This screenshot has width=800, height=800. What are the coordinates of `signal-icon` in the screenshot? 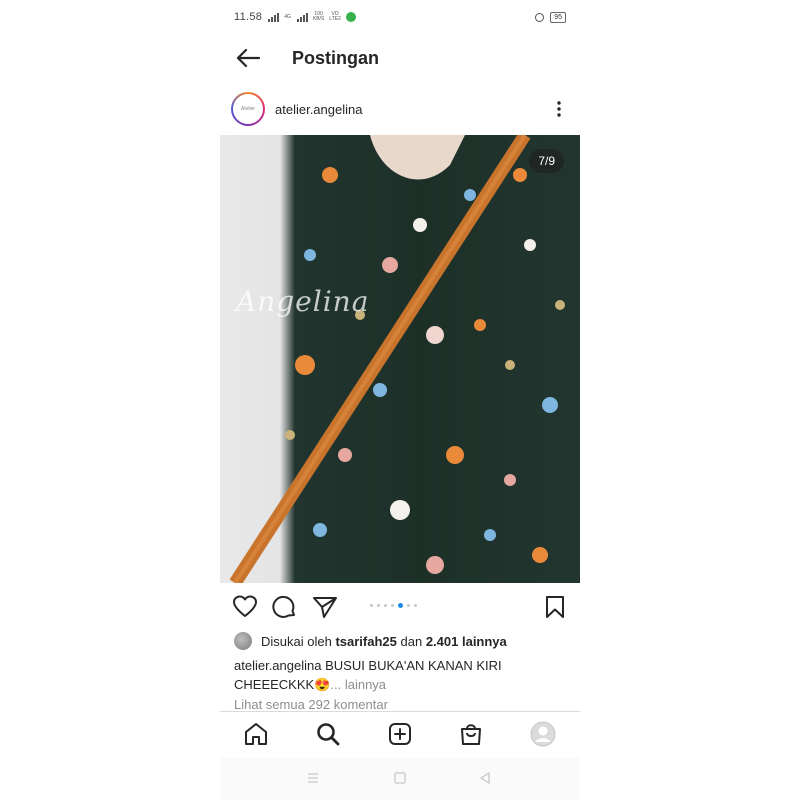 It's located at (274, 17).